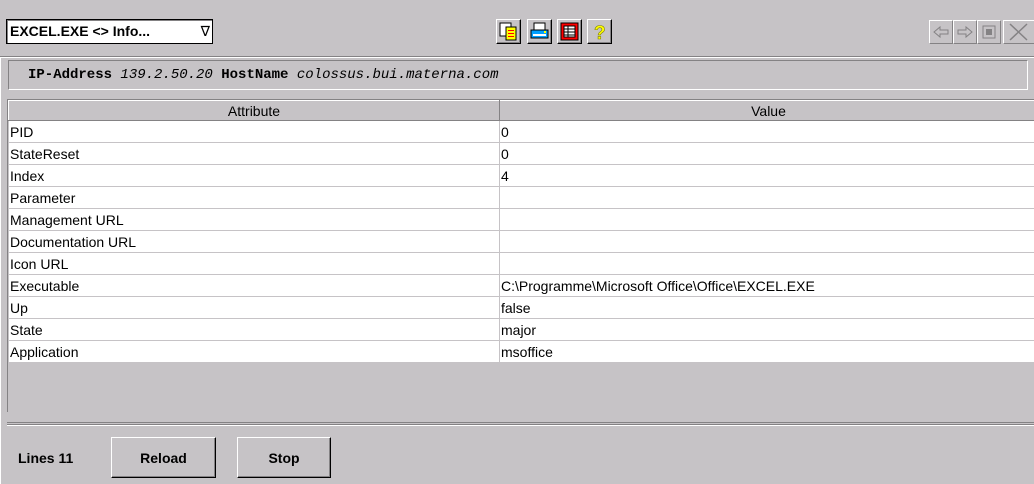 Image resolution: width=1034 pixels, height=484 pixels. What do you see at coordinates (520, 417) in the screenshot?
I see `table-empty-area` at bounding box center [520, 417].